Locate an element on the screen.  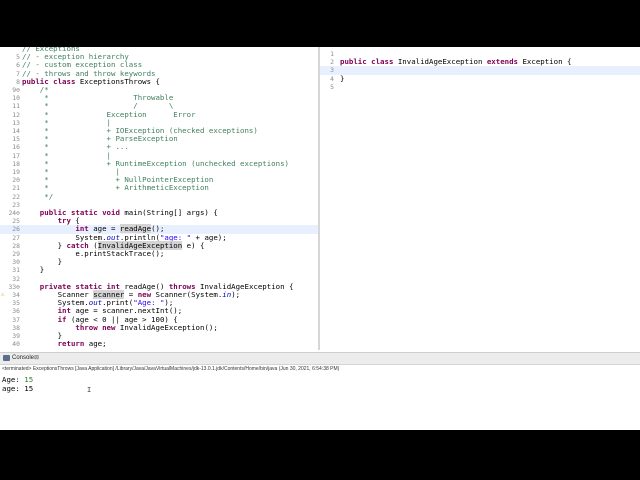
code-text: */ is located at coordinates (38, 196).